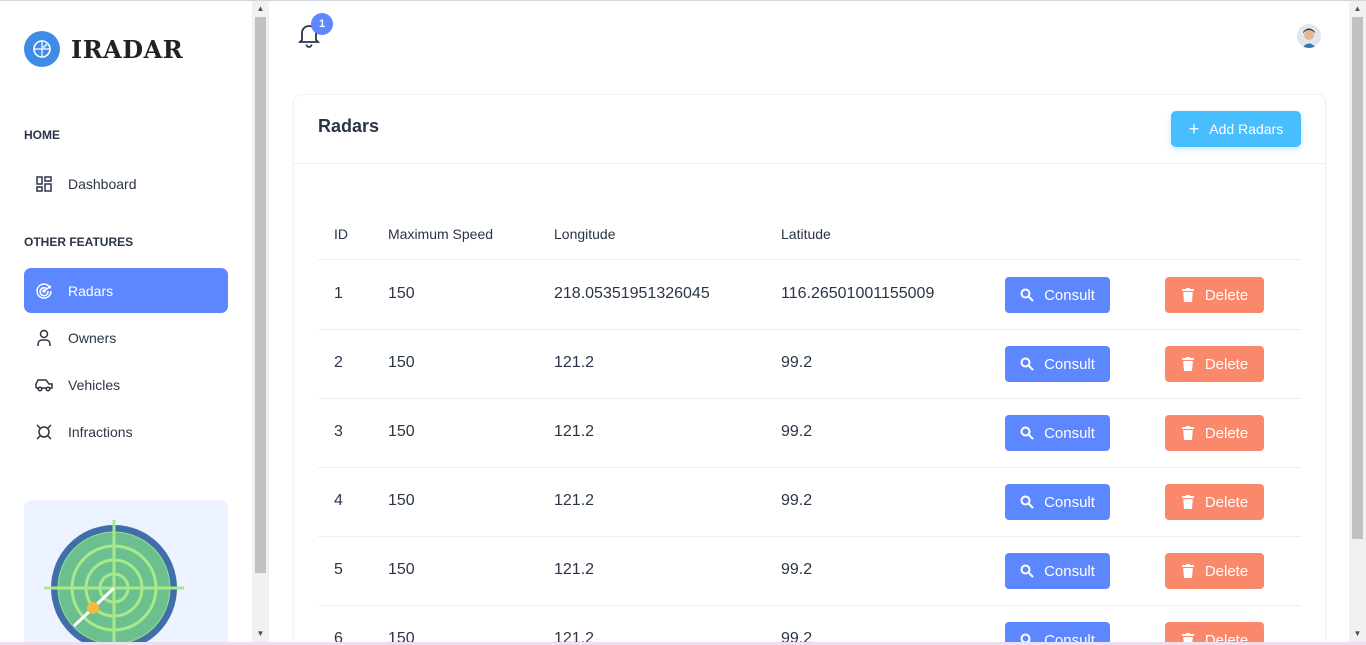 The height and width of the screenshot is (645, 1366). I want to click on nav-caption-other-features: OTHER FEATURES, so click(79, 242).